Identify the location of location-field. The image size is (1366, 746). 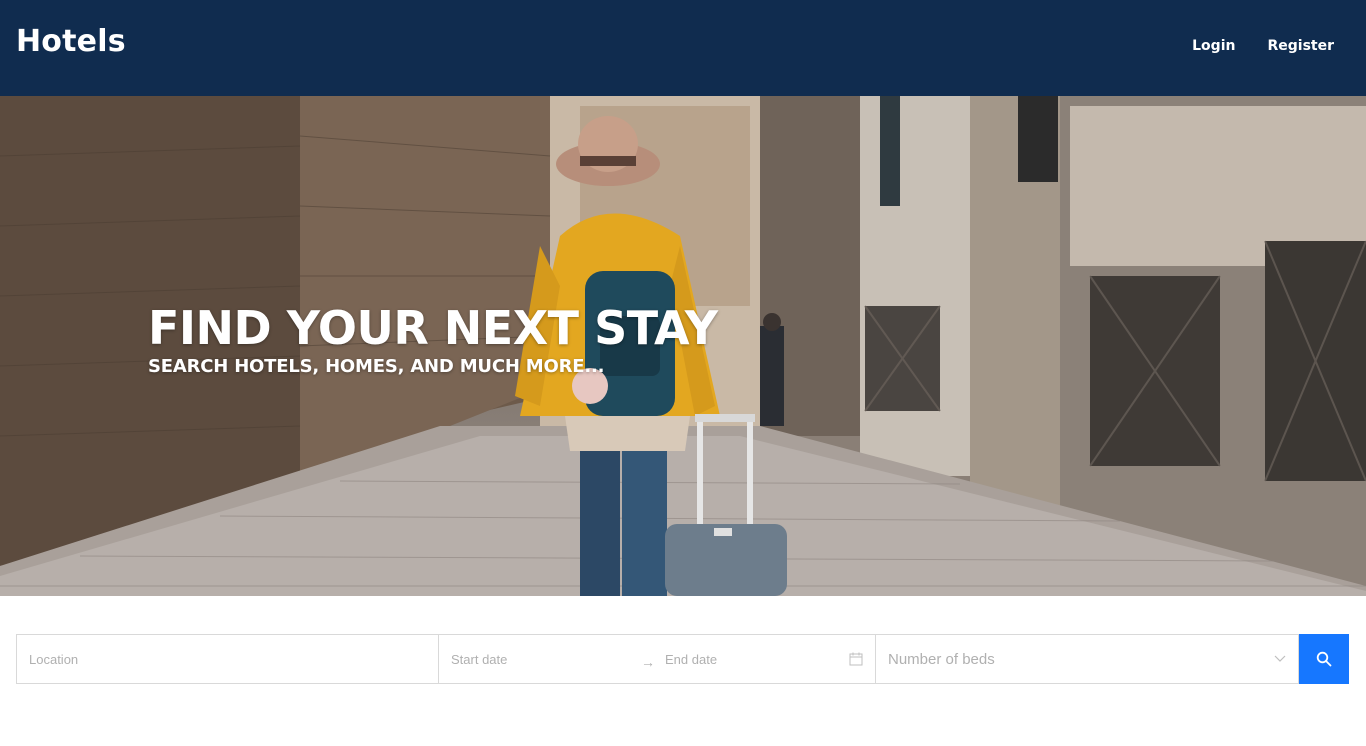
(227, 659).